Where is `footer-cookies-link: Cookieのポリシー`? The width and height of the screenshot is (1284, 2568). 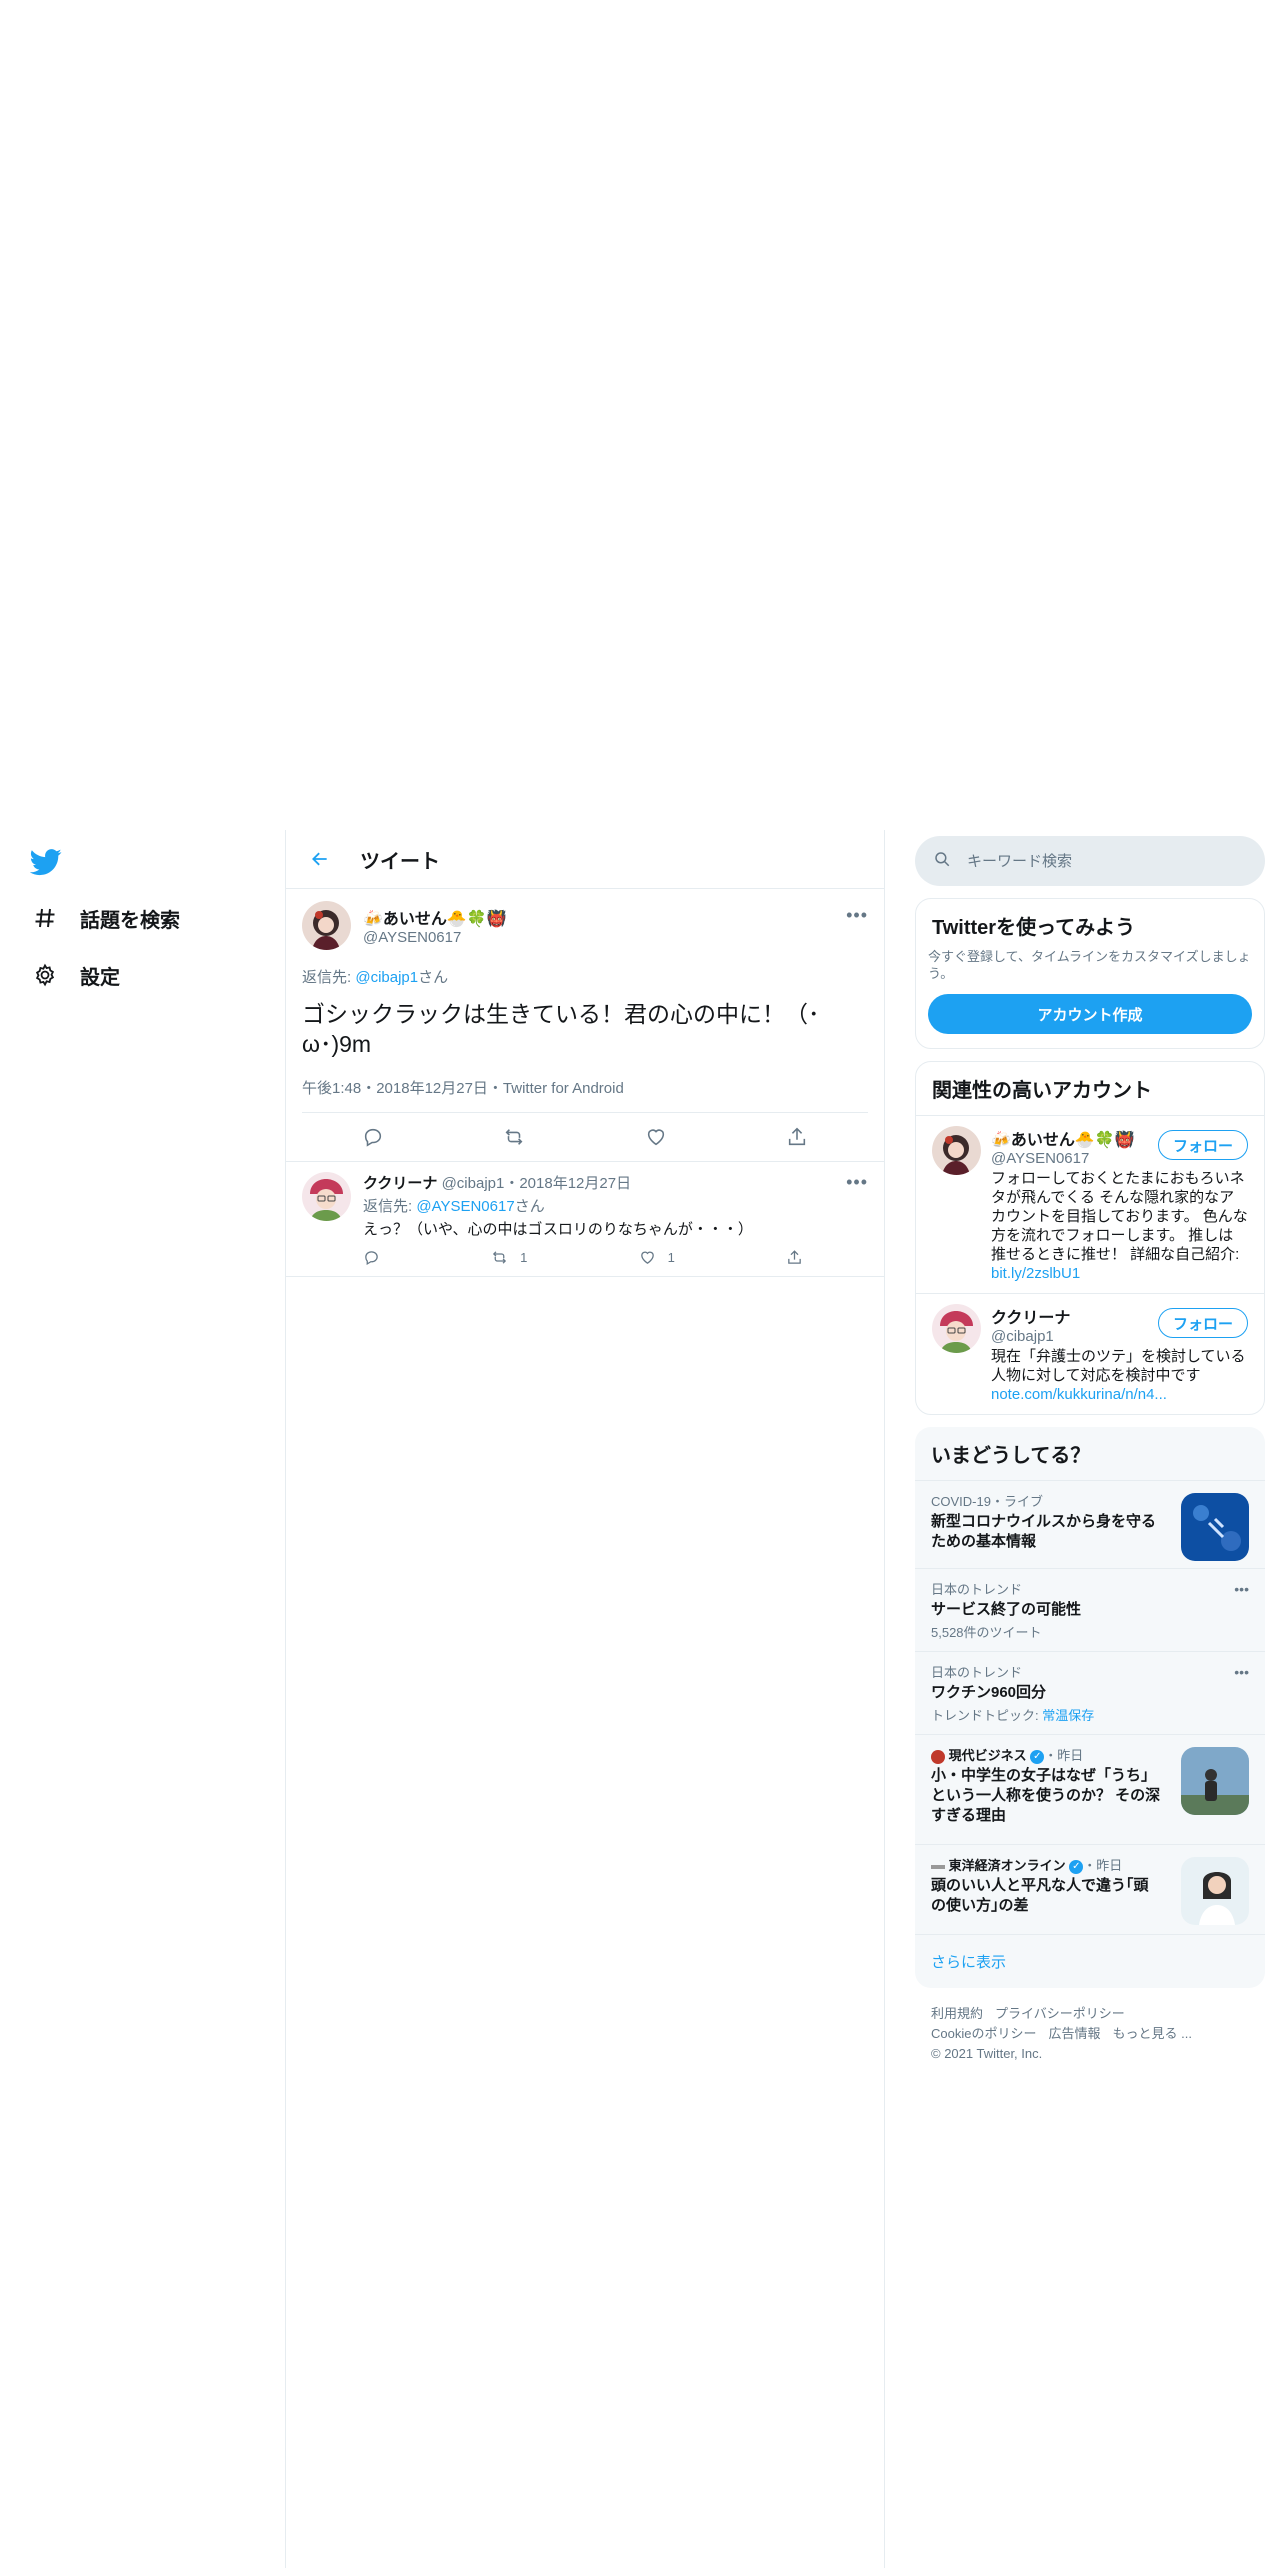 footer-cookies-link: Cookieのポリシー is located at coordinates (983, 2033).